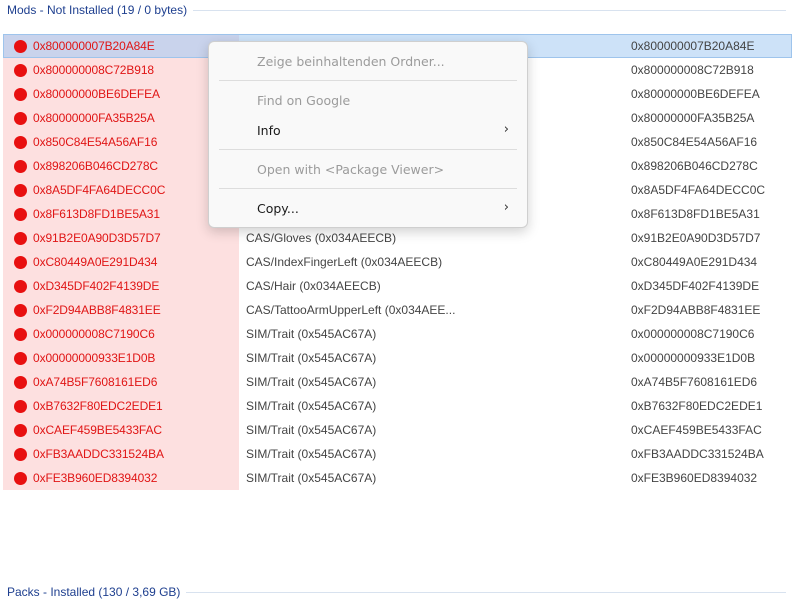 Image resolution: width=792 pixels, height=609 pixels. I want to click on menu-item-info: Info ›, so click(368, 130).